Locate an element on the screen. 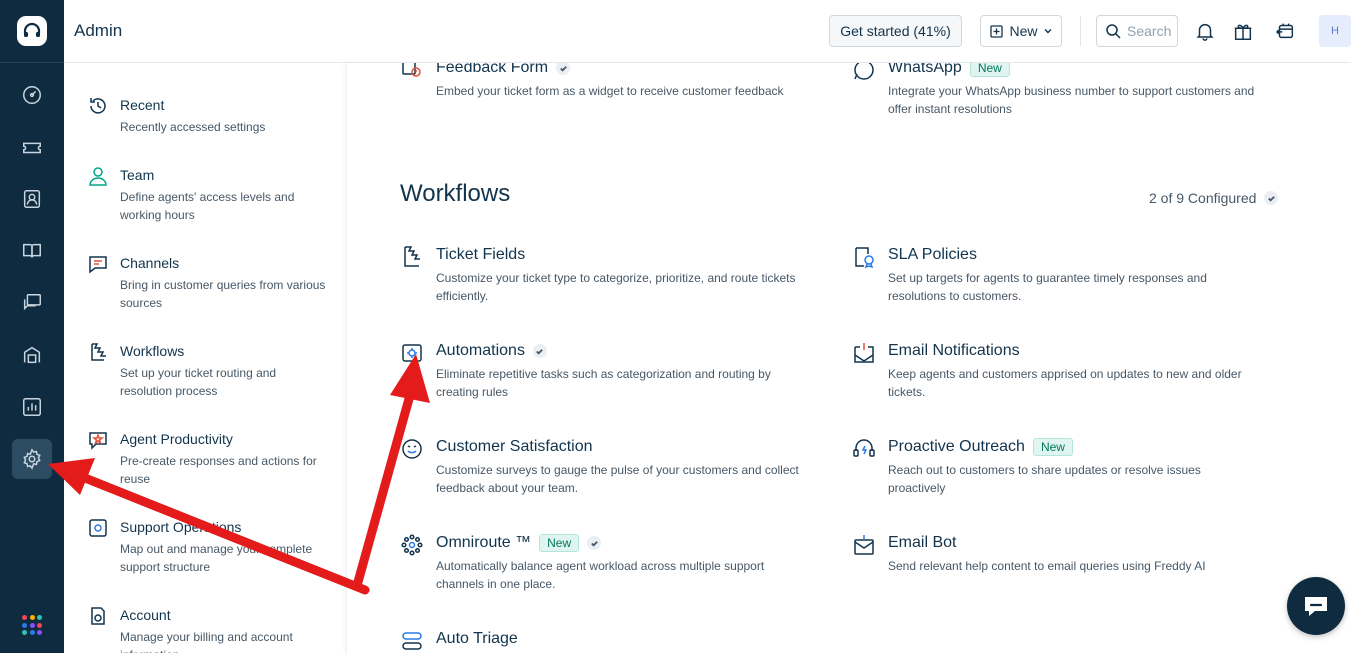 The image size is (1351, 653). chat-icon is located at coordinates (99, 265).